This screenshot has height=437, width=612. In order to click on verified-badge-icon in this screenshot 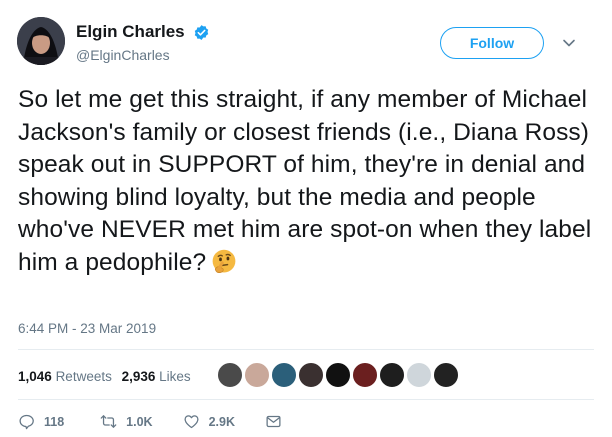, I will do `click(201, 32)`.